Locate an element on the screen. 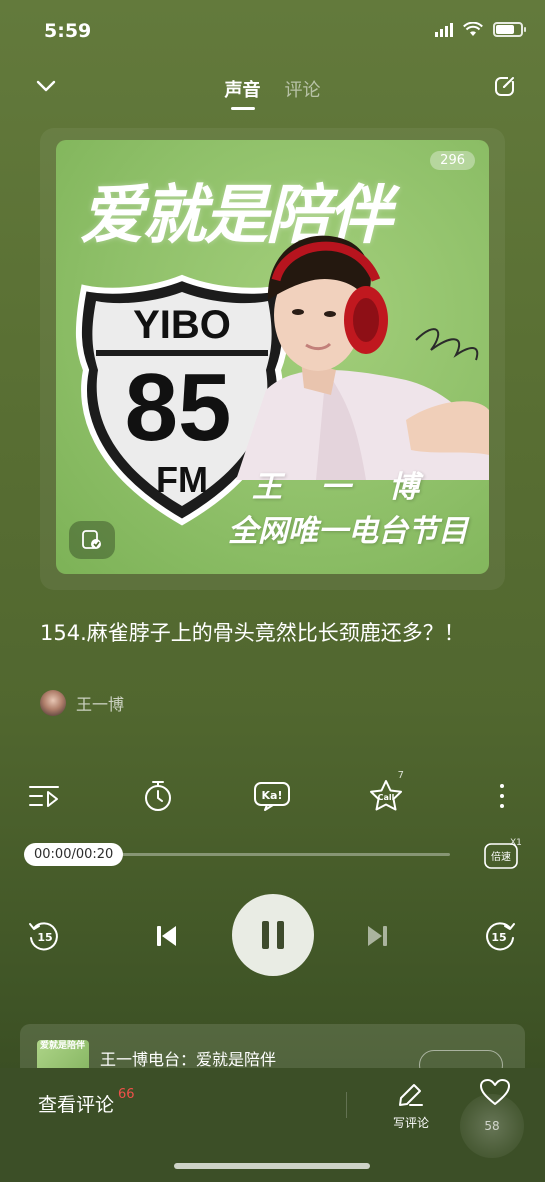  call-count: 7 is located at coordinates (400, 775).